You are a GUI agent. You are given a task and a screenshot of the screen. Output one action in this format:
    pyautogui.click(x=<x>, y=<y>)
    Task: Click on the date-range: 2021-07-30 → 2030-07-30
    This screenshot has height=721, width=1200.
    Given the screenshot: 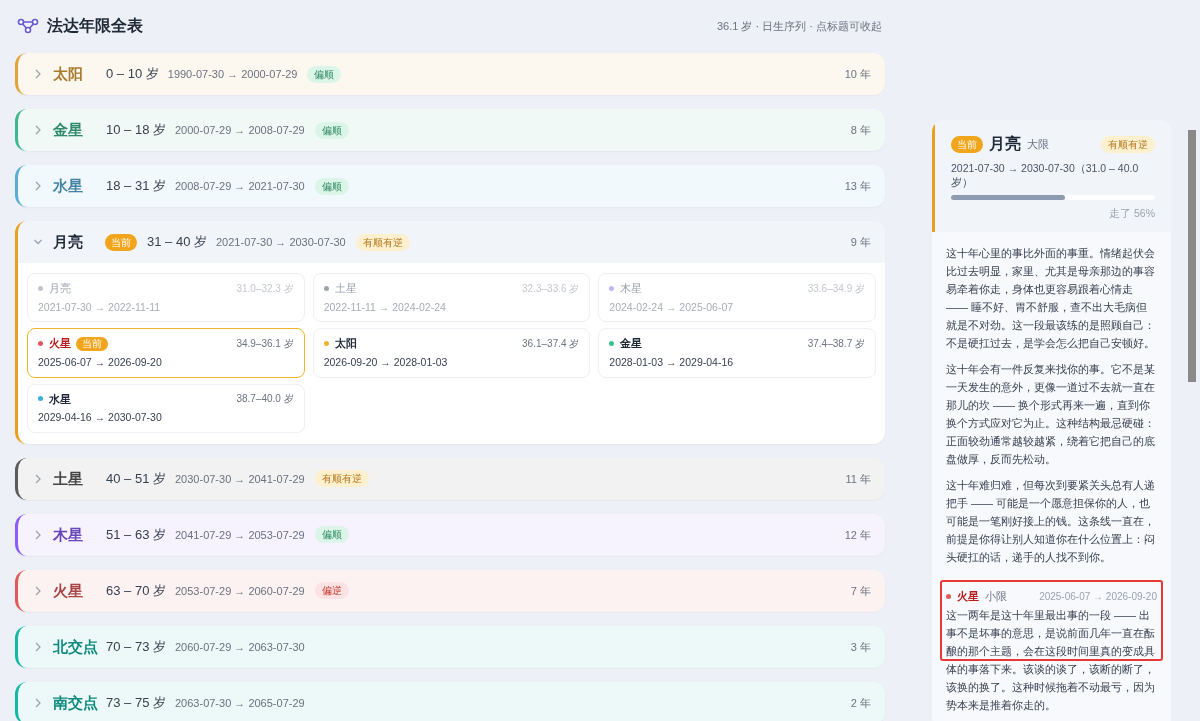 What is the action you would take?
    pyautogui.click(x=281, y=242)
    